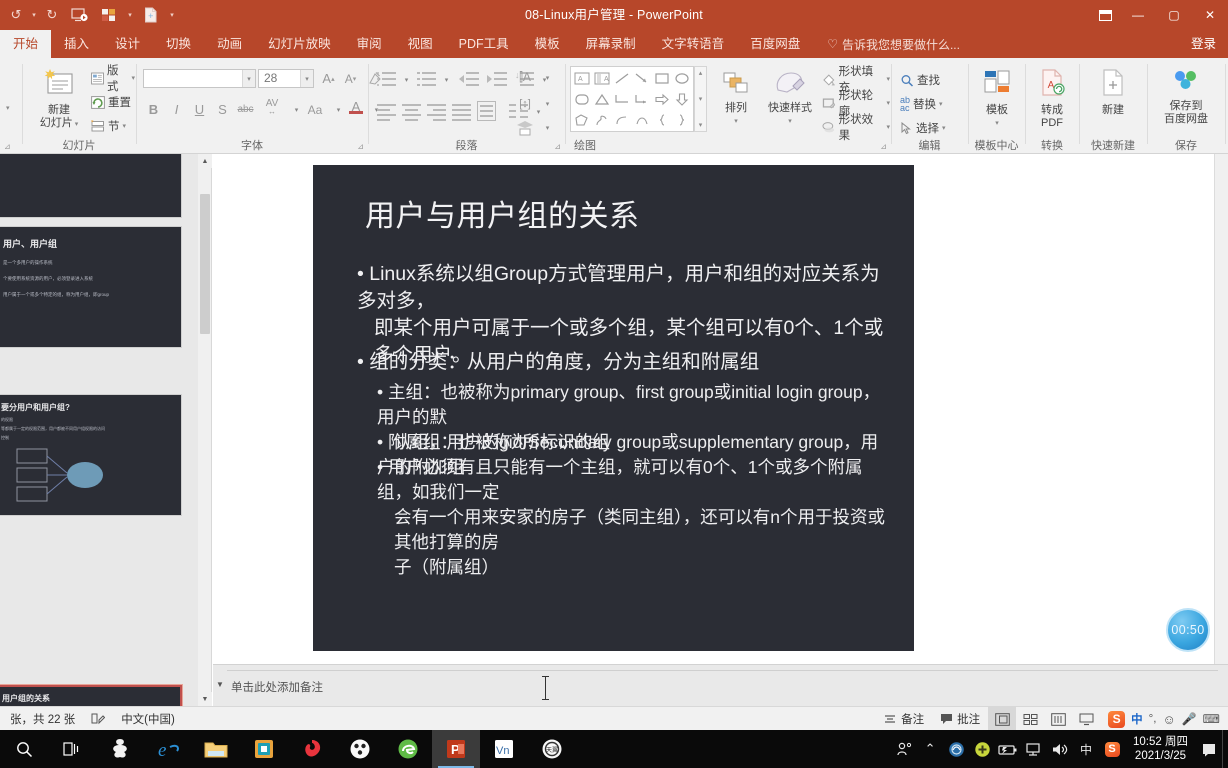  Describe the element at coordinates (622, 362) in the screenshot. I see `slide-bullet-2: 组的分类：从用户的角度，分为主组和附属组` at that location.